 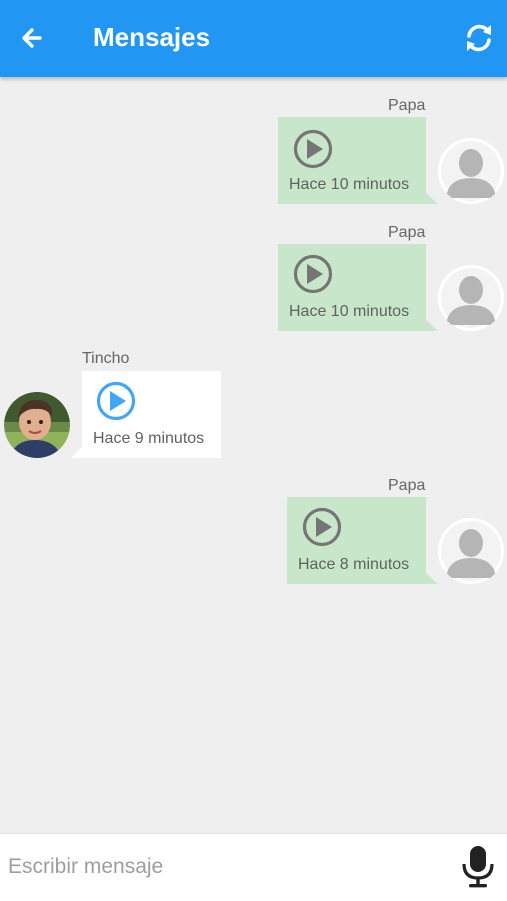 I want to click on message-time: Hace 8 minutos, so click(x=354, y=564).